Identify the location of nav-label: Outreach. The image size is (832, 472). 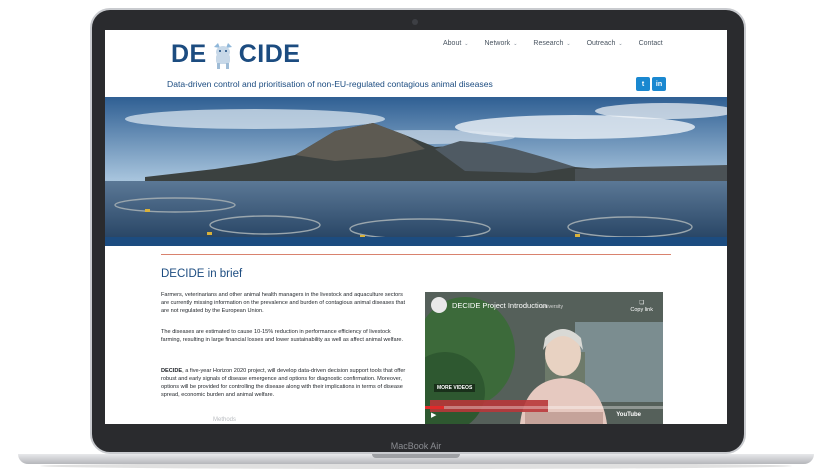
(601, 43).